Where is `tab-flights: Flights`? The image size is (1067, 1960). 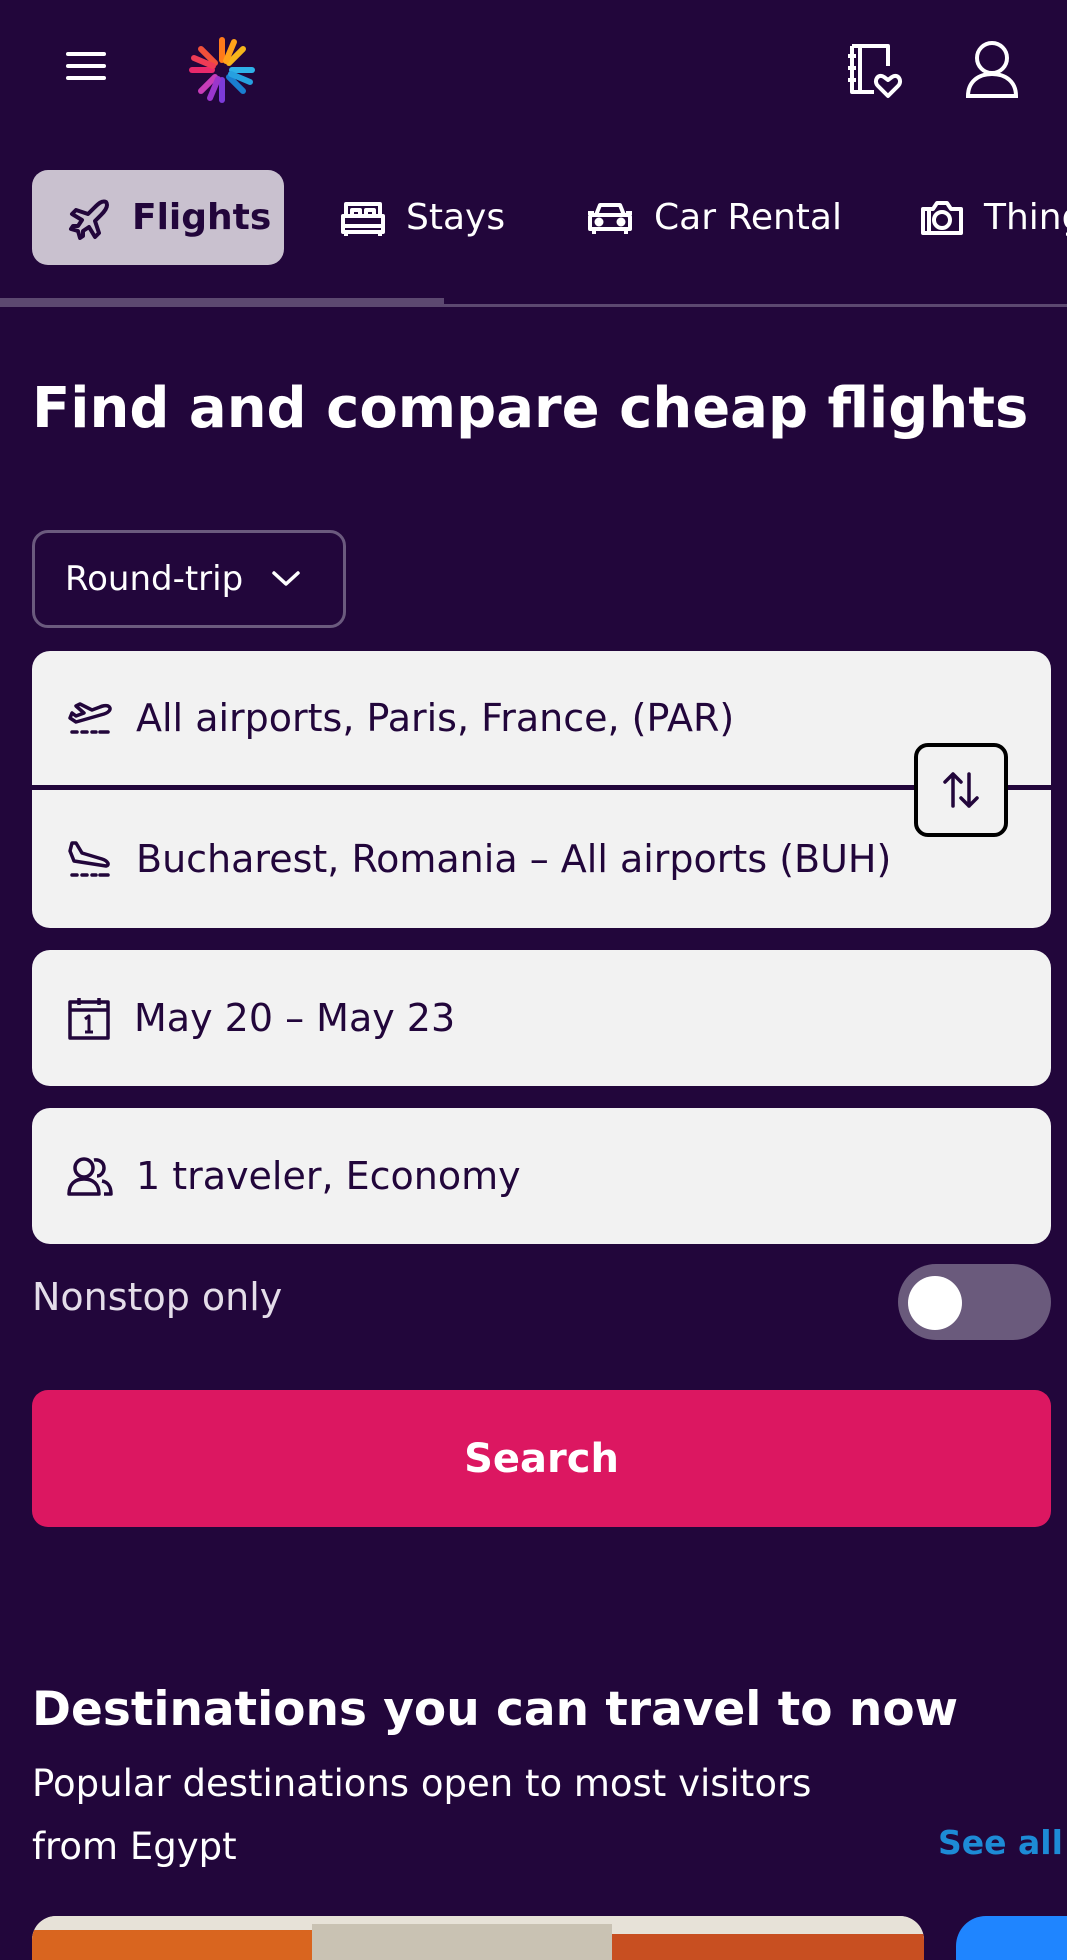
tab-flights: Flights is located at coordinates (158, 217).